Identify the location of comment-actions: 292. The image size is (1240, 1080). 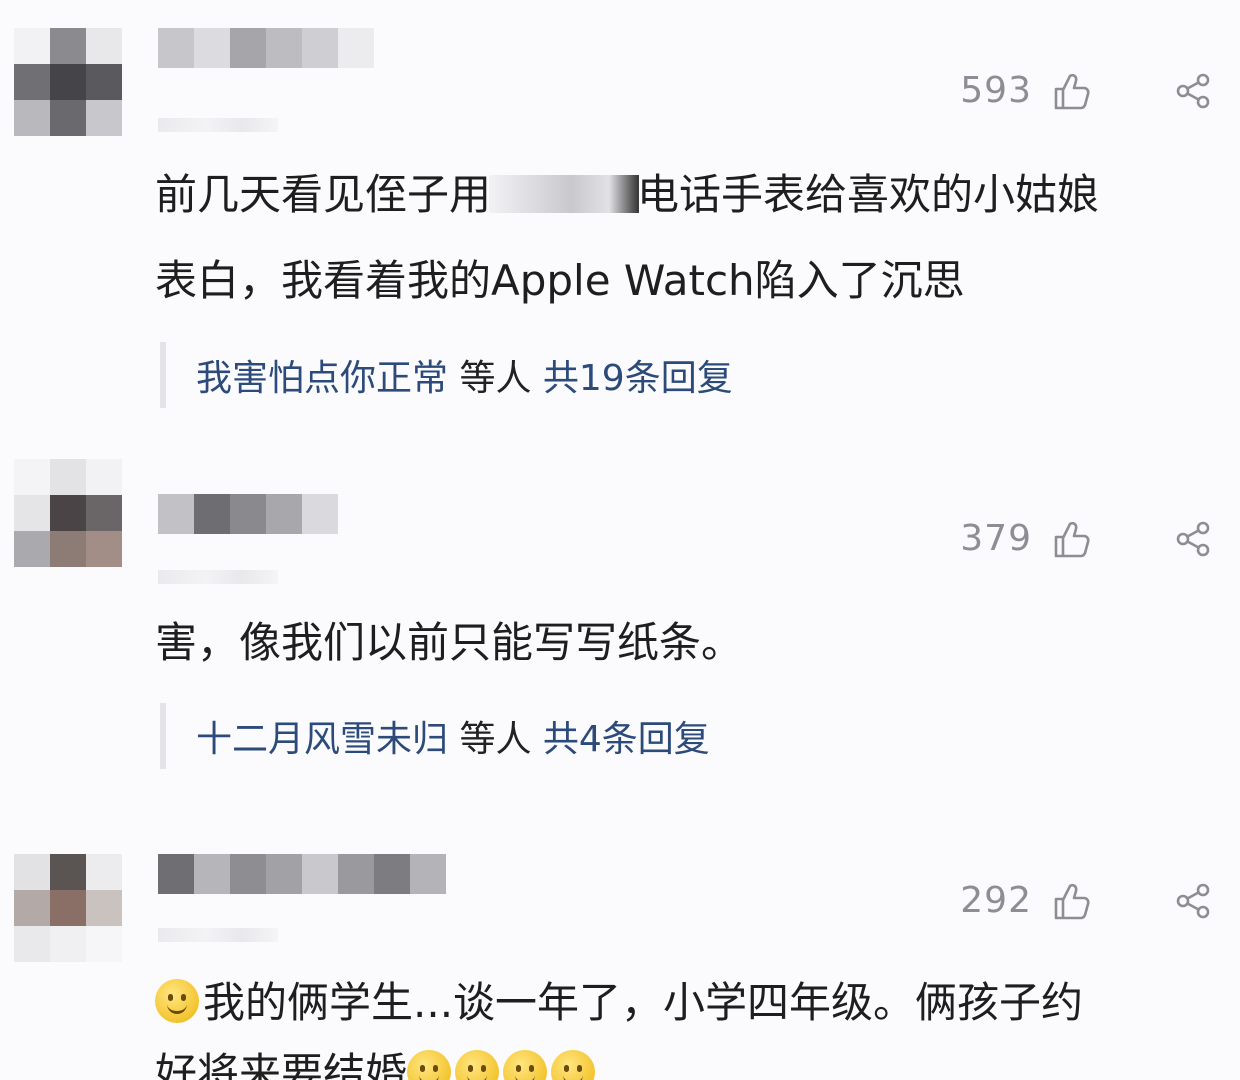
(1086, 900).